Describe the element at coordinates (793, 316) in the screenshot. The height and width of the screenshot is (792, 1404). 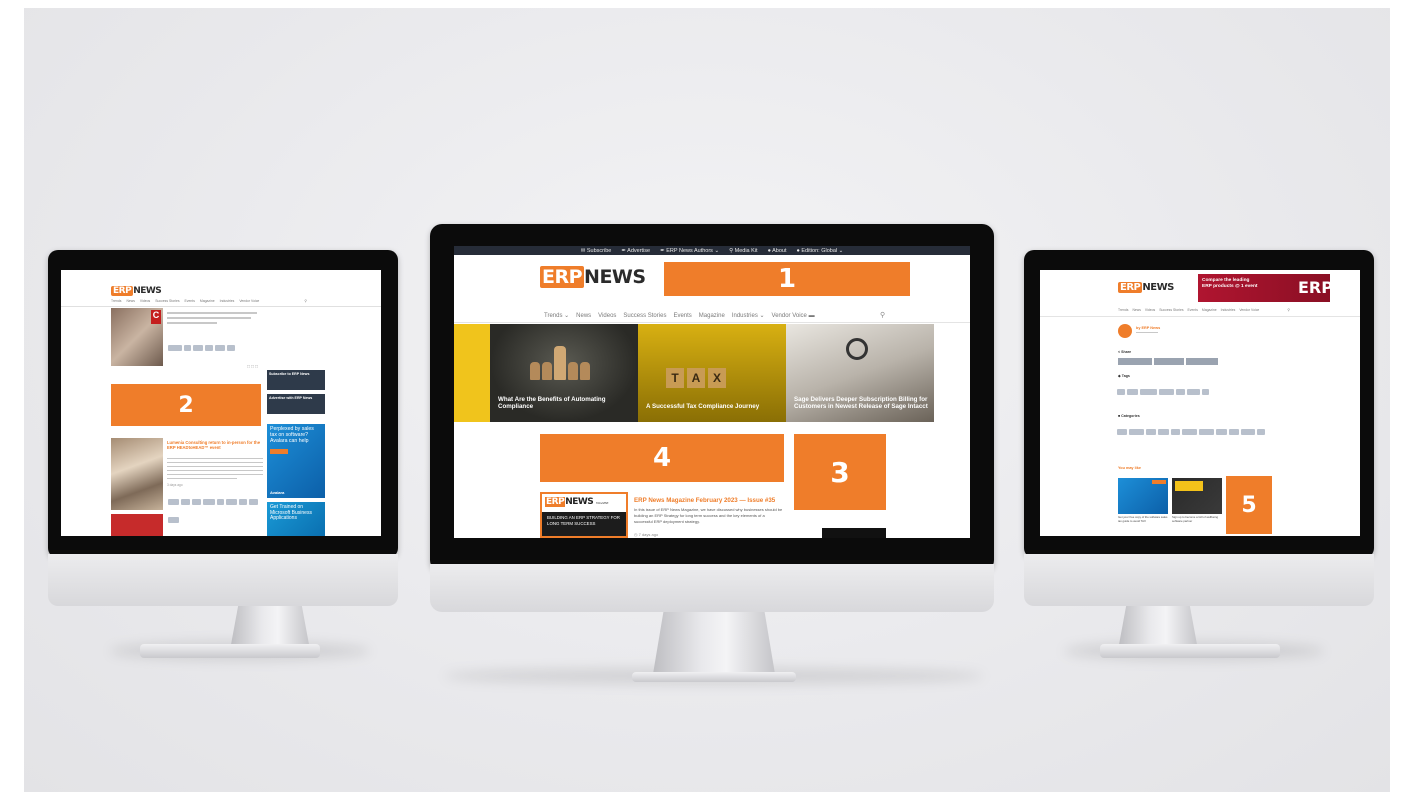
I see `nav-vendor-voice: Vendor Voice ▬` at that location.